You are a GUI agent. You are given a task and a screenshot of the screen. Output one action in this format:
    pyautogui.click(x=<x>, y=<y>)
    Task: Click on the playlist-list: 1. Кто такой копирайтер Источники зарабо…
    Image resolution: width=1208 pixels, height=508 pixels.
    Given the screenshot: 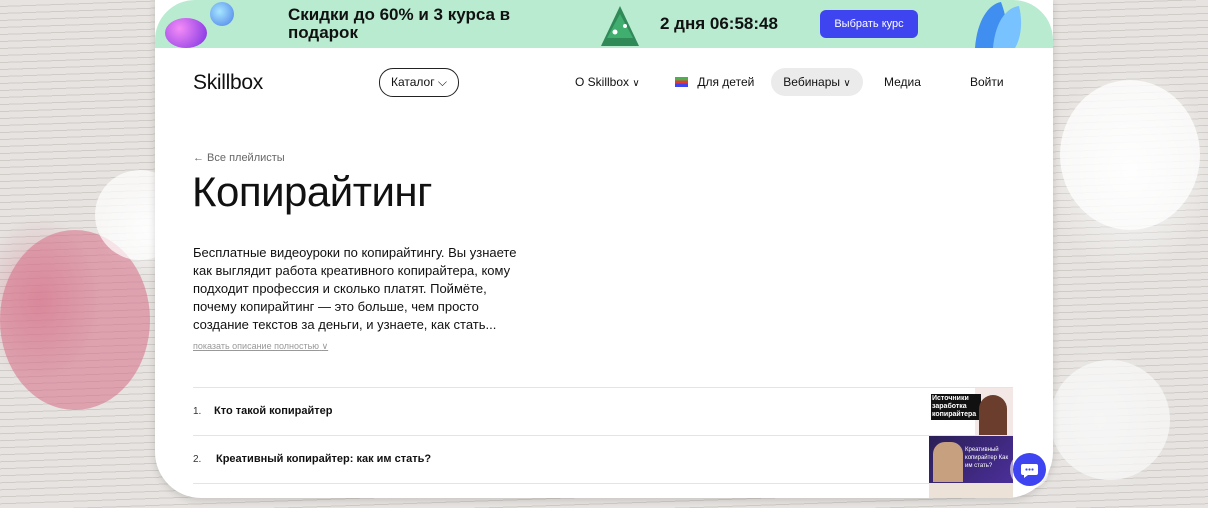 What is the action you would take?
    pyautogui.click(x=603, y=442)
    